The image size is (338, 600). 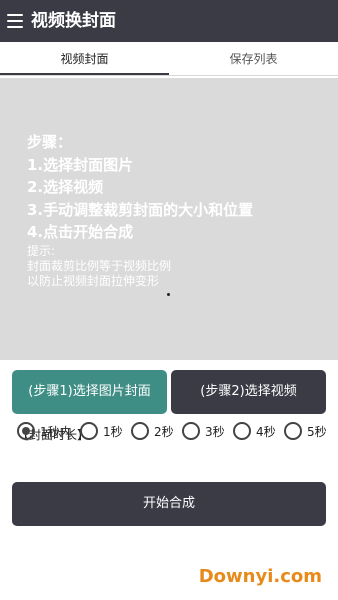 I want to click on duration-option-under-1s: 1秒内, so click(x=44, y=431).